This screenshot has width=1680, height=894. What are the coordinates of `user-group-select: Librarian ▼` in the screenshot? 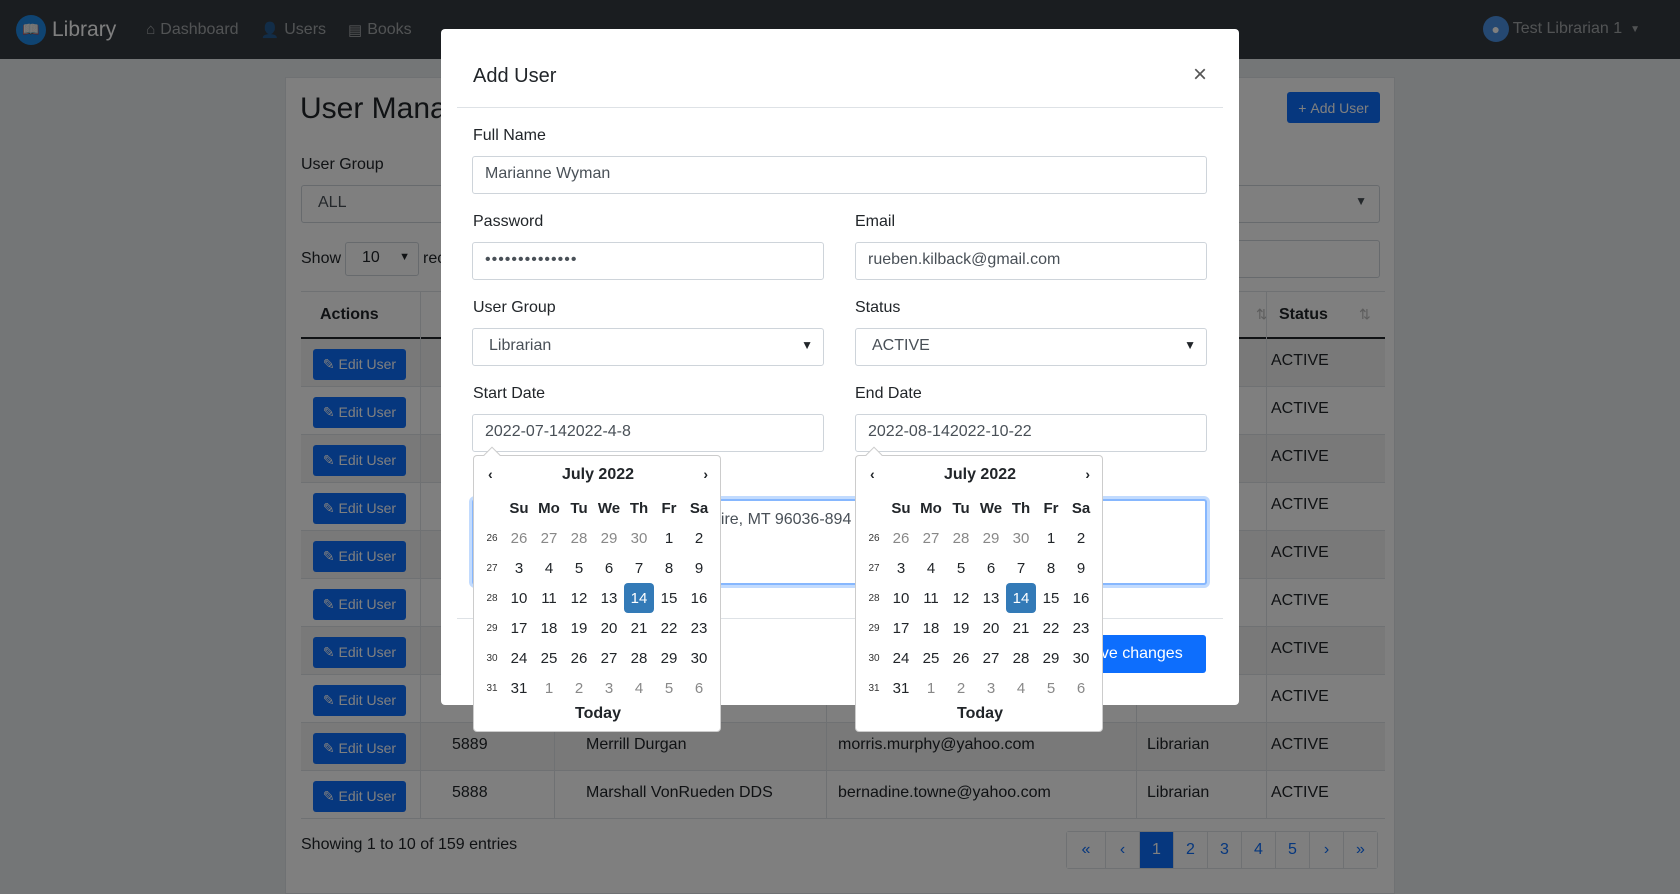 It's located at (648, 347).